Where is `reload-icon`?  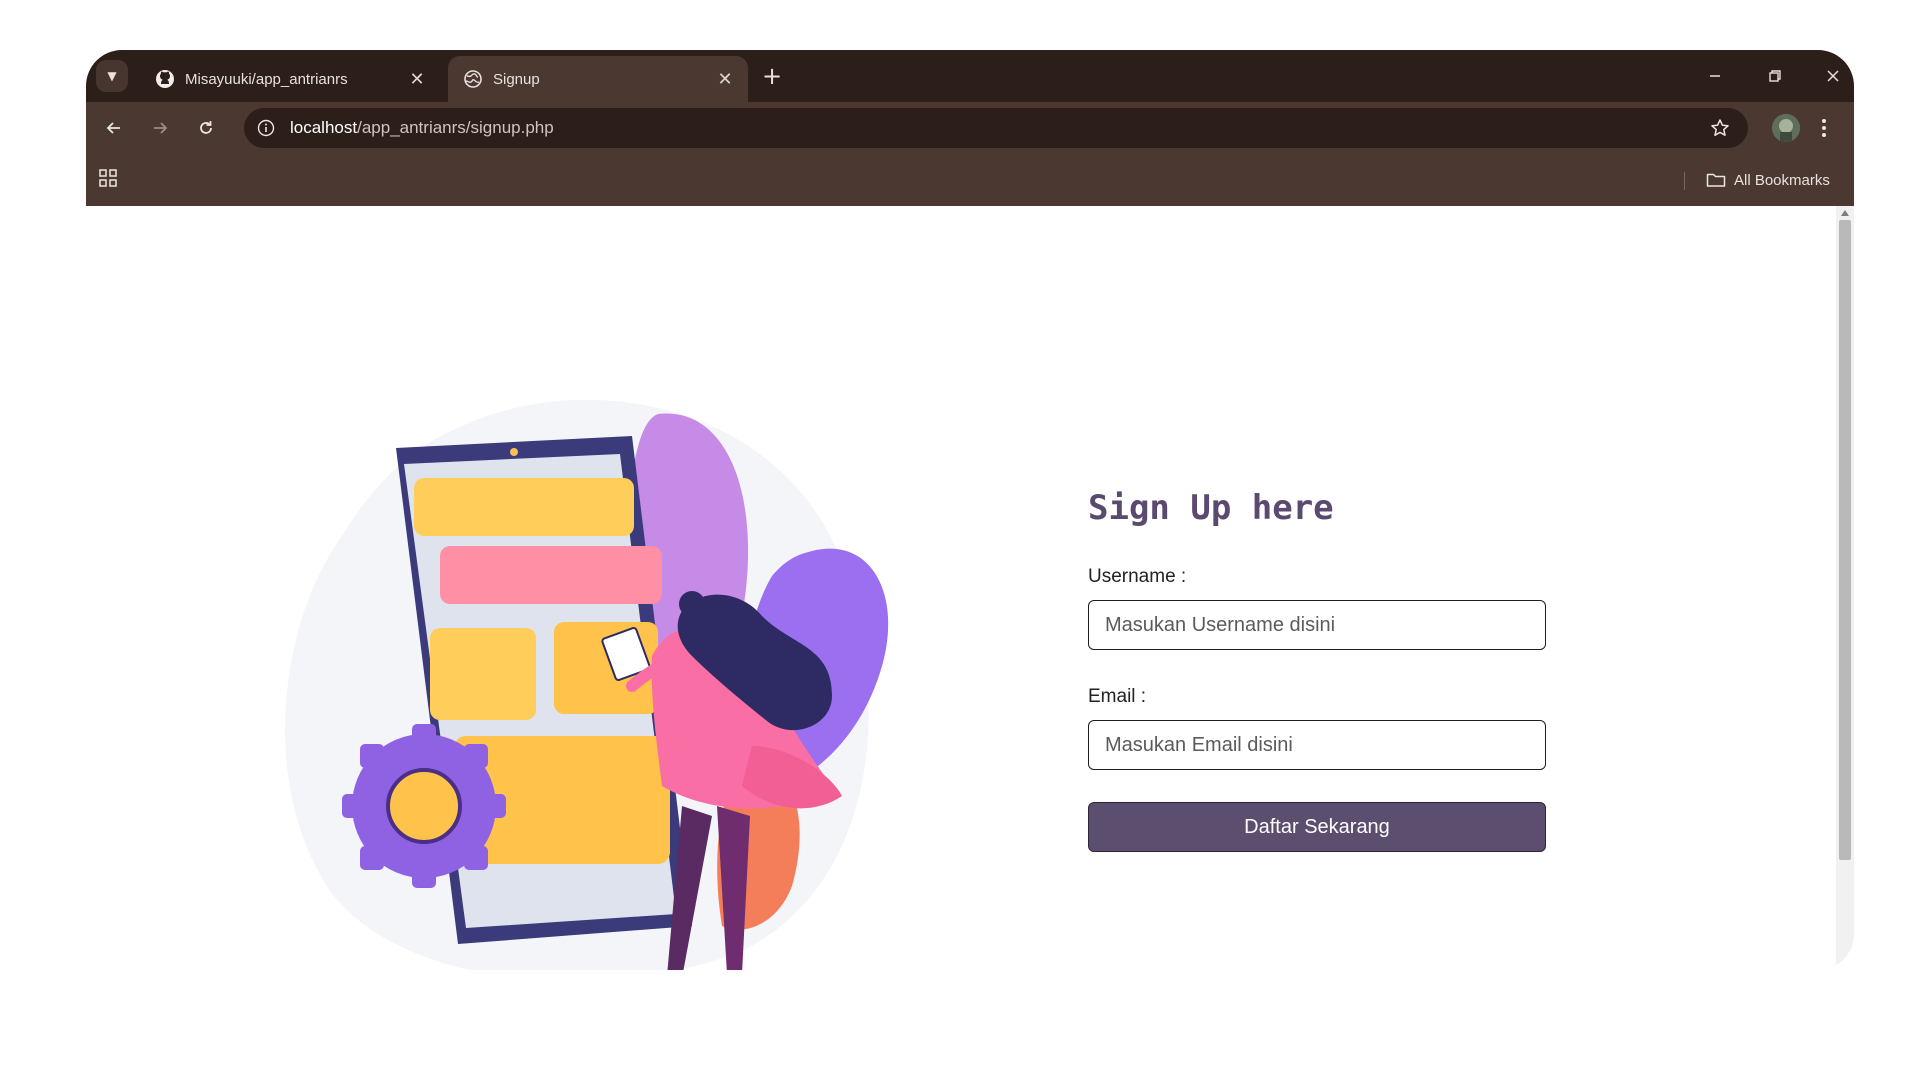
reload-icon is located at coordinates (206, 127).